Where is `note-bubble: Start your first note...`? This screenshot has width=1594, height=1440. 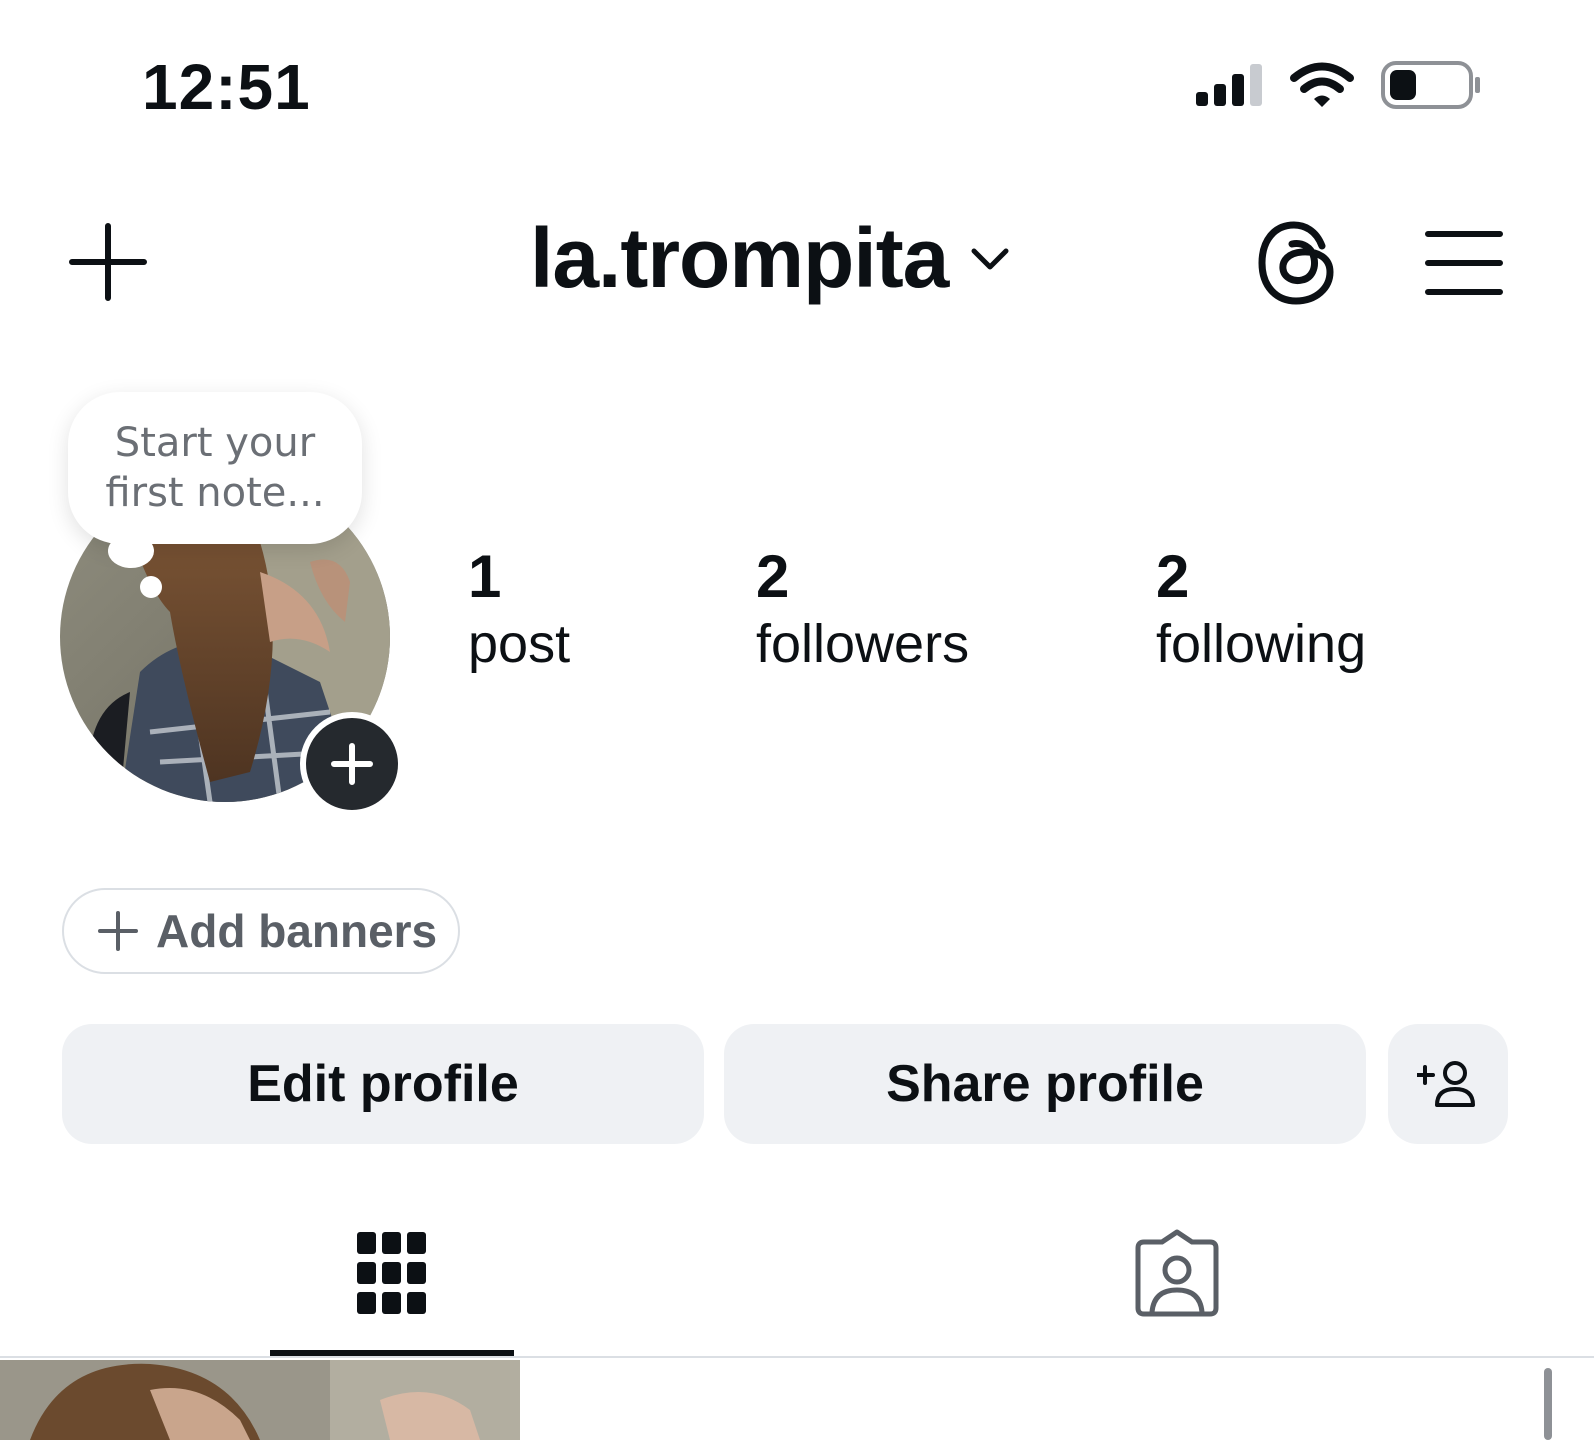
note-bubble: Start your first note... is located at coordinates (215, 468).